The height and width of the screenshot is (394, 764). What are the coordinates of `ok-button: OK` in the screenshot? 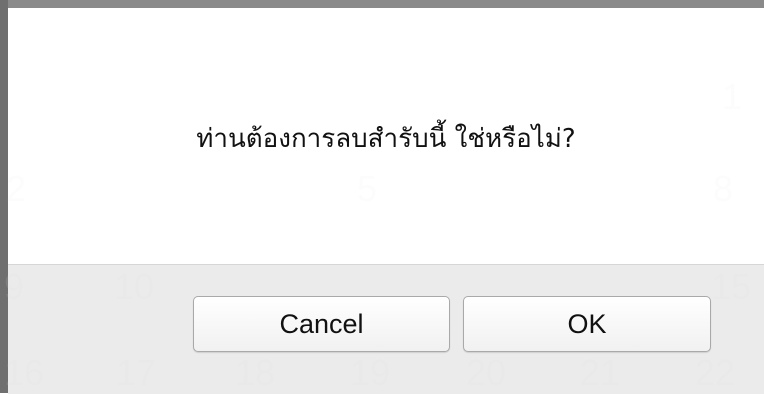 It's located at (587, 324).